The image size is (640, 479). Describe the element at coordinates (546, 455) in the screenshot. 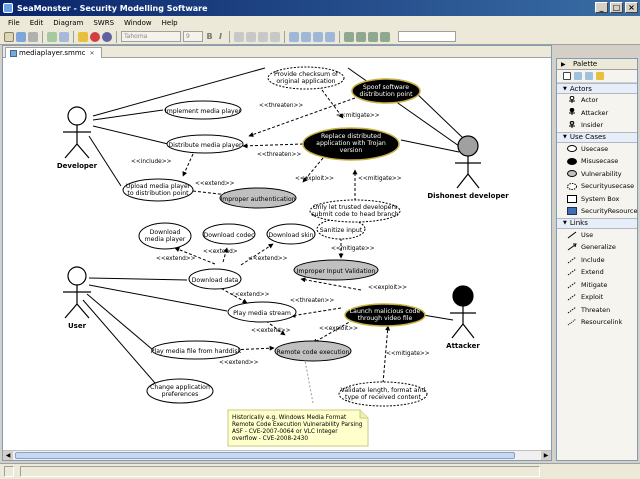

I see `scroll-right-icon: ▶` at that location.